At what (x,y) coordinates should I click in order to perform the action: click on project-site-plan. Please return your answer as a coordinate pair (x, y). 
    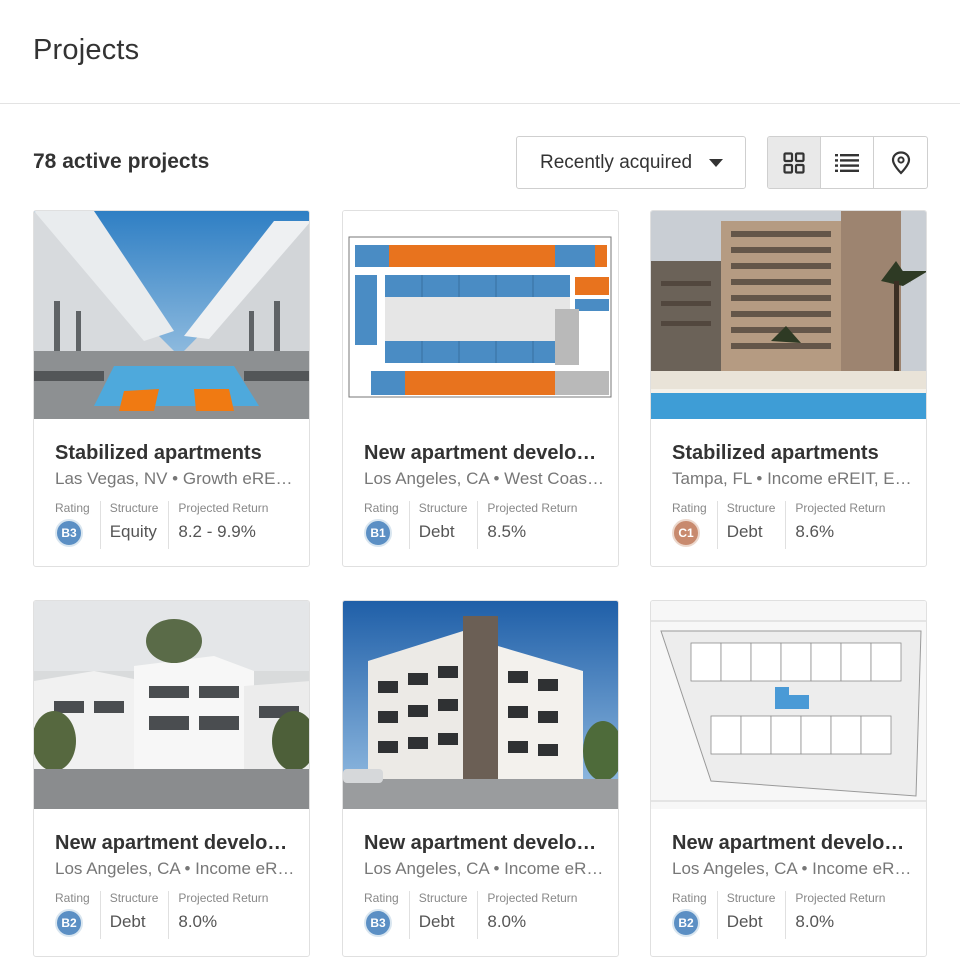
    Looking at the image, I should click on (788, 705).